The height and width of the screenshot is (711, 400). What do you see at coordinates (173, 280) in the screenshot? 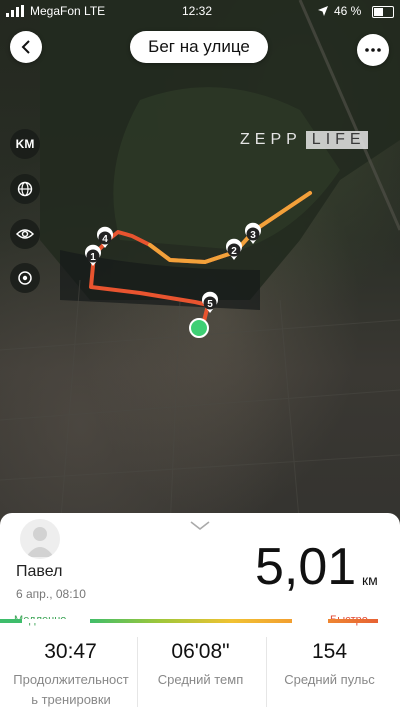
I see `km-markers: 1 2 3 4 5` at bounding box center [173, 280].